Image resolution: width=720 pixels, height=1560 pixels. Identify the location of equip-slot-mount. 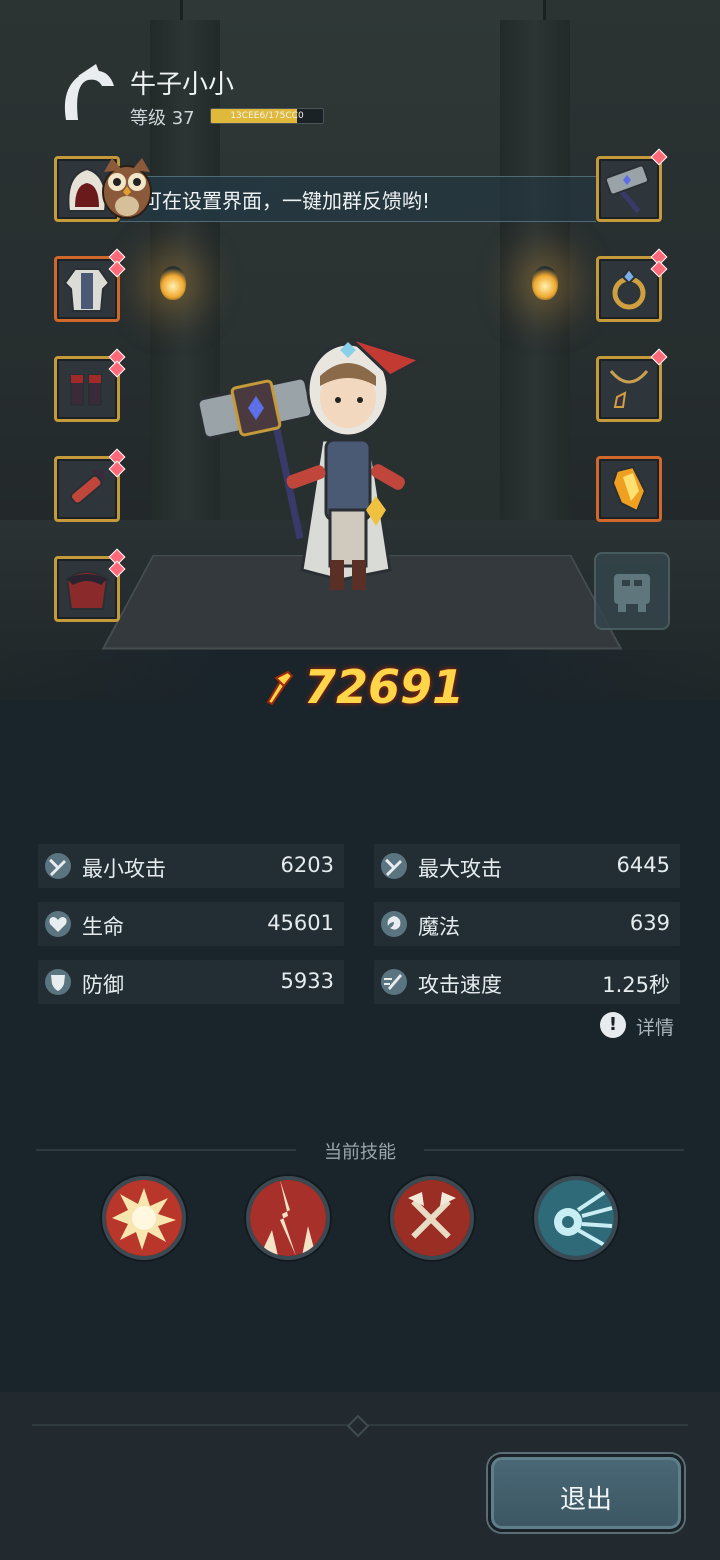
(632, 591).